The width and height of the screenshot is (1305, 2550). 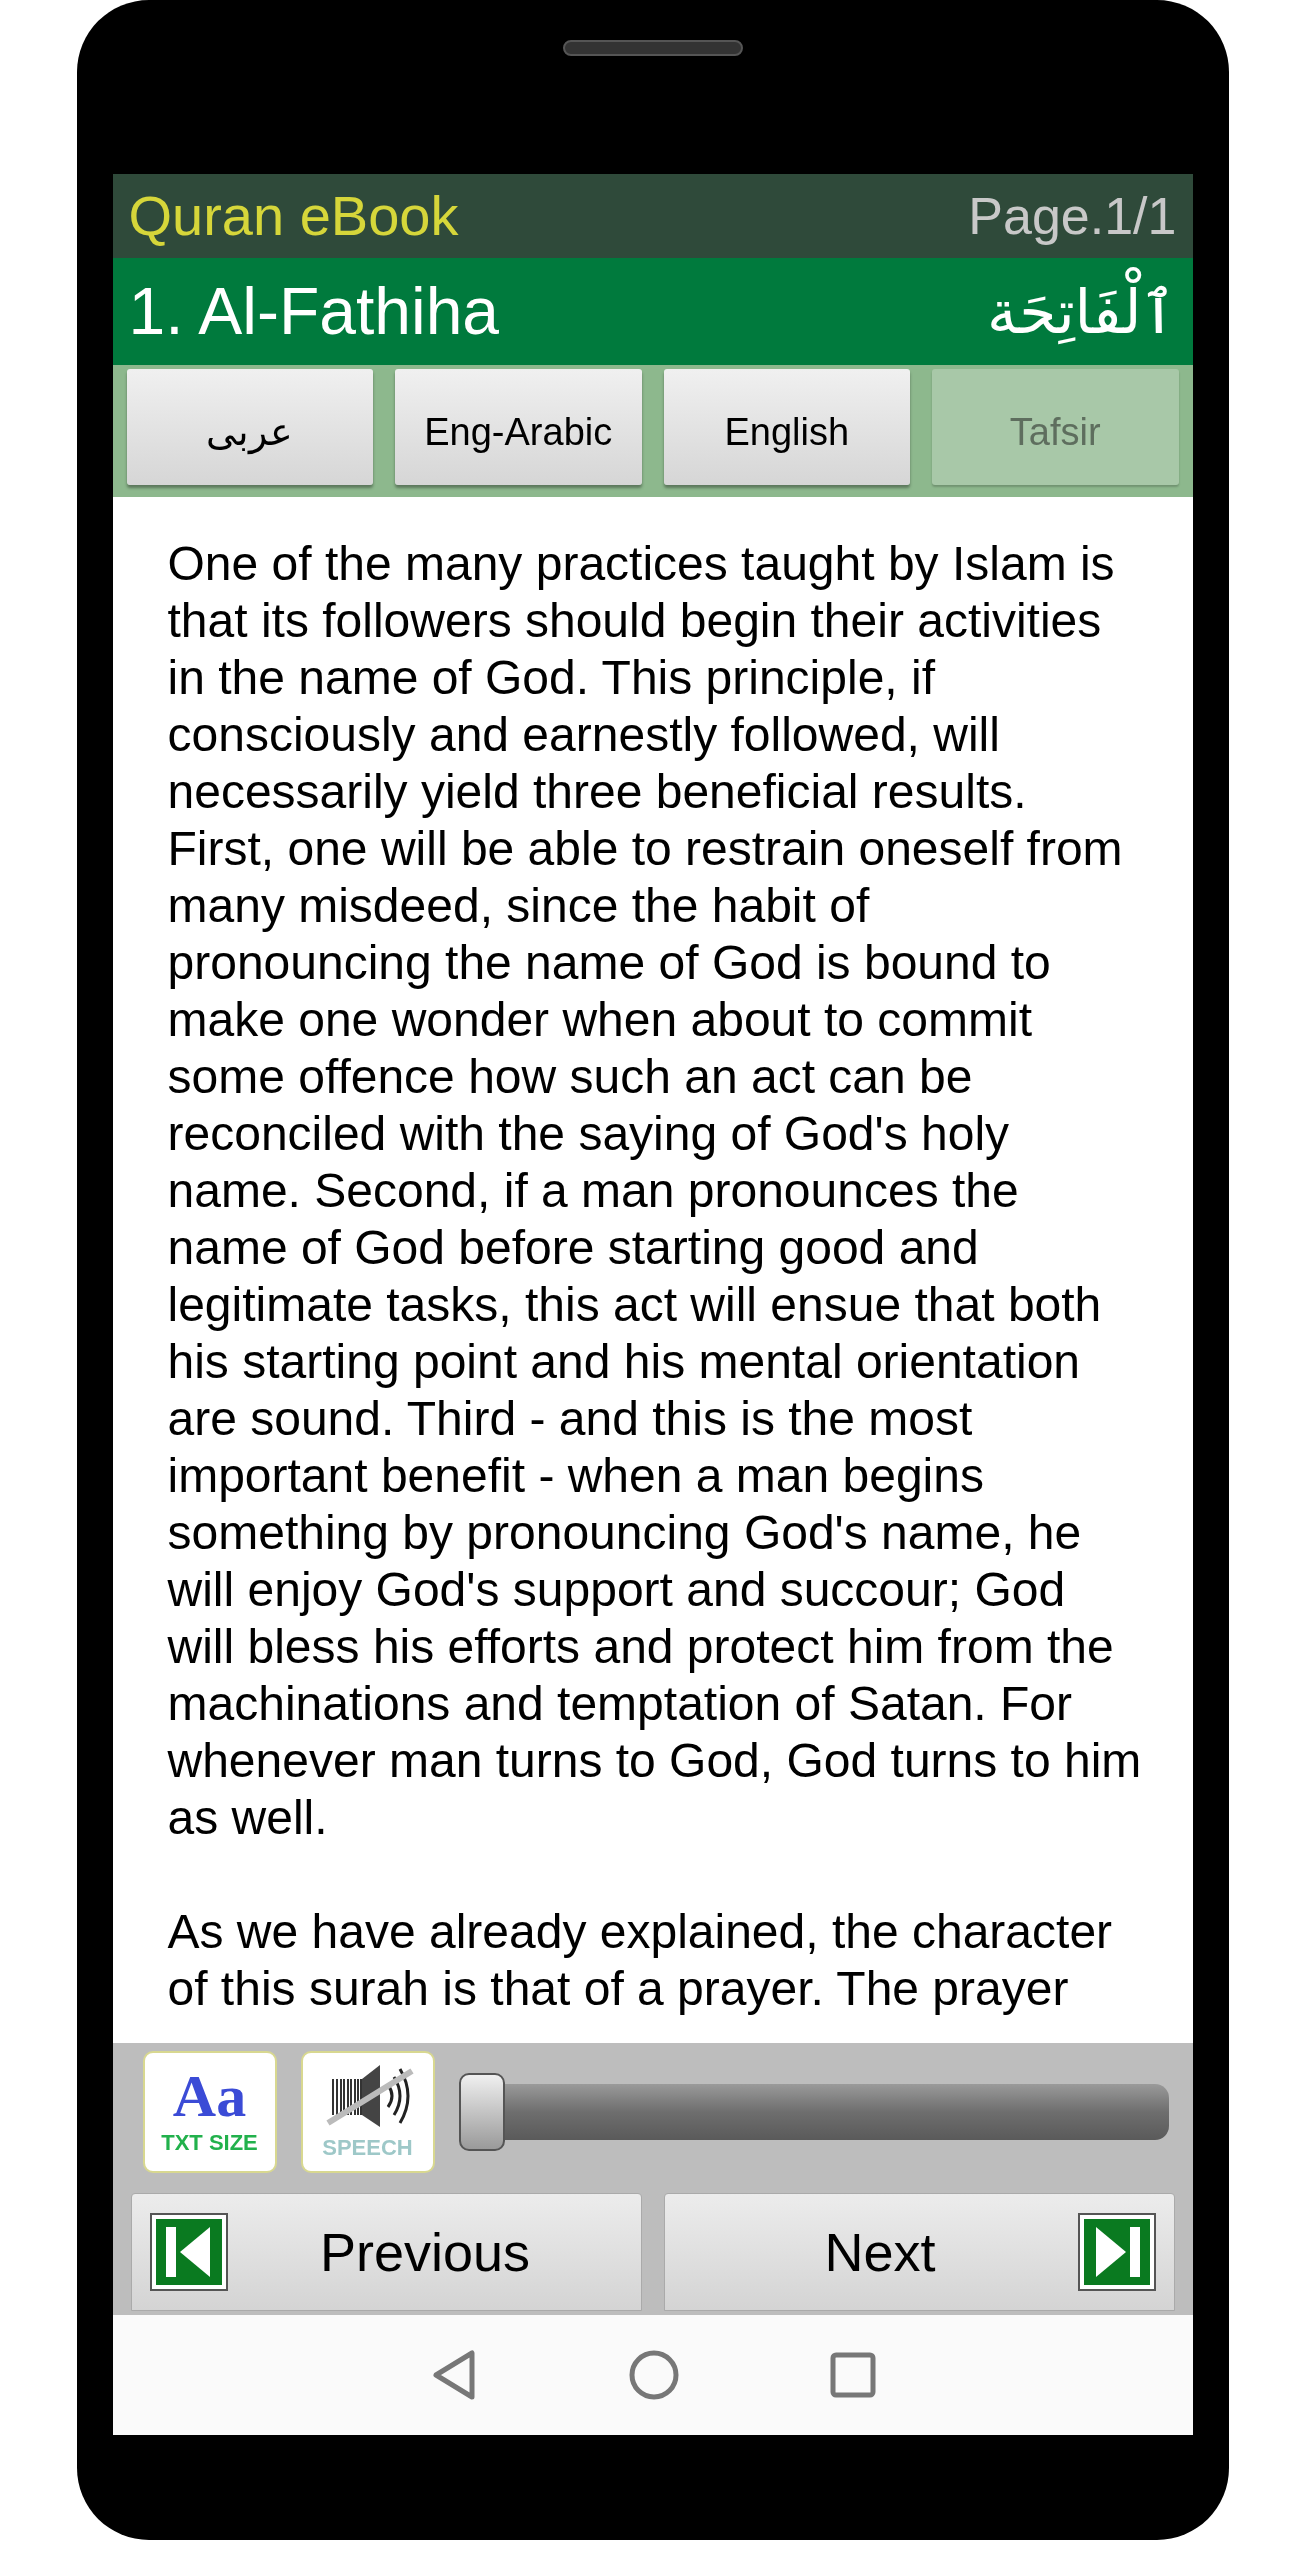 I want to click on skip-forward-icon, so click(x=1116, y=2252).